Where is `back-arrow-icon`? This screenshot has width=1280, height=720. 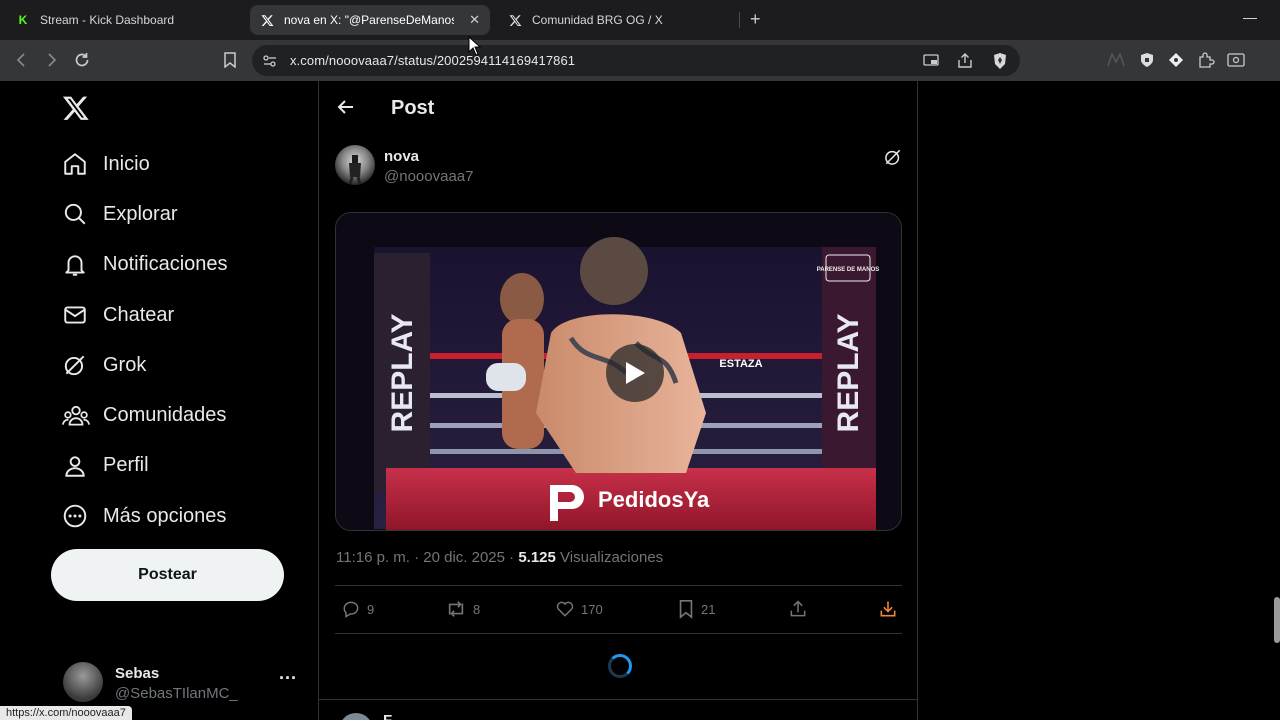
back-arrow-icon is located at coordinates (346, 107).